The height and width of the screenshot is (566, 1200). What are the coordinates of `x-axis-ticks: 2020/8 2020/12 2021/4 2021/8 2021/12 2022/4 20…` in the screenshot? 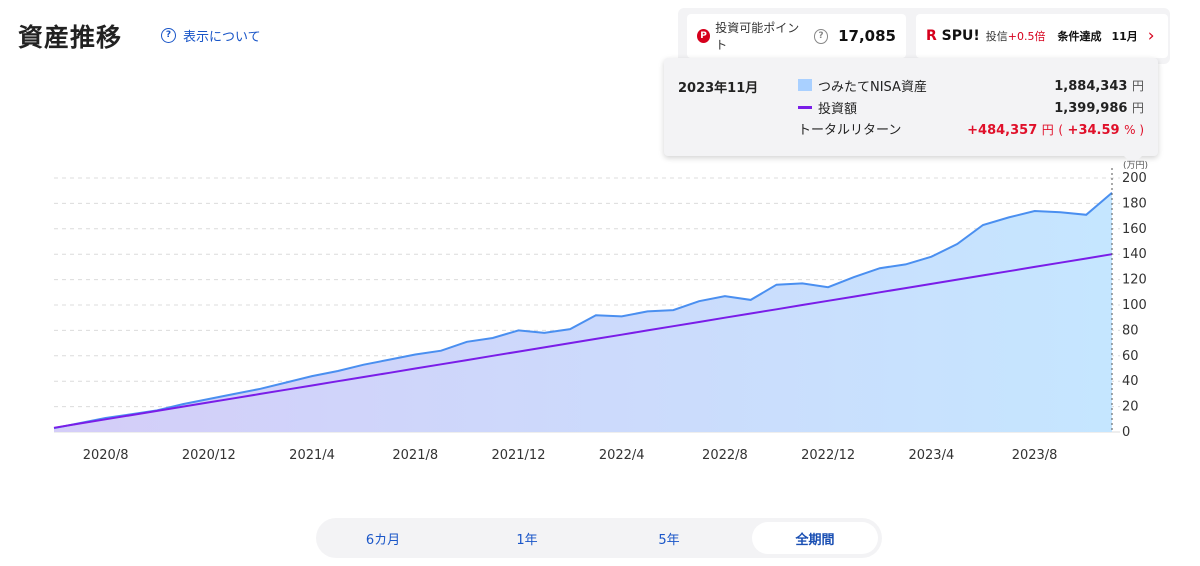 It's located at (570, 455).